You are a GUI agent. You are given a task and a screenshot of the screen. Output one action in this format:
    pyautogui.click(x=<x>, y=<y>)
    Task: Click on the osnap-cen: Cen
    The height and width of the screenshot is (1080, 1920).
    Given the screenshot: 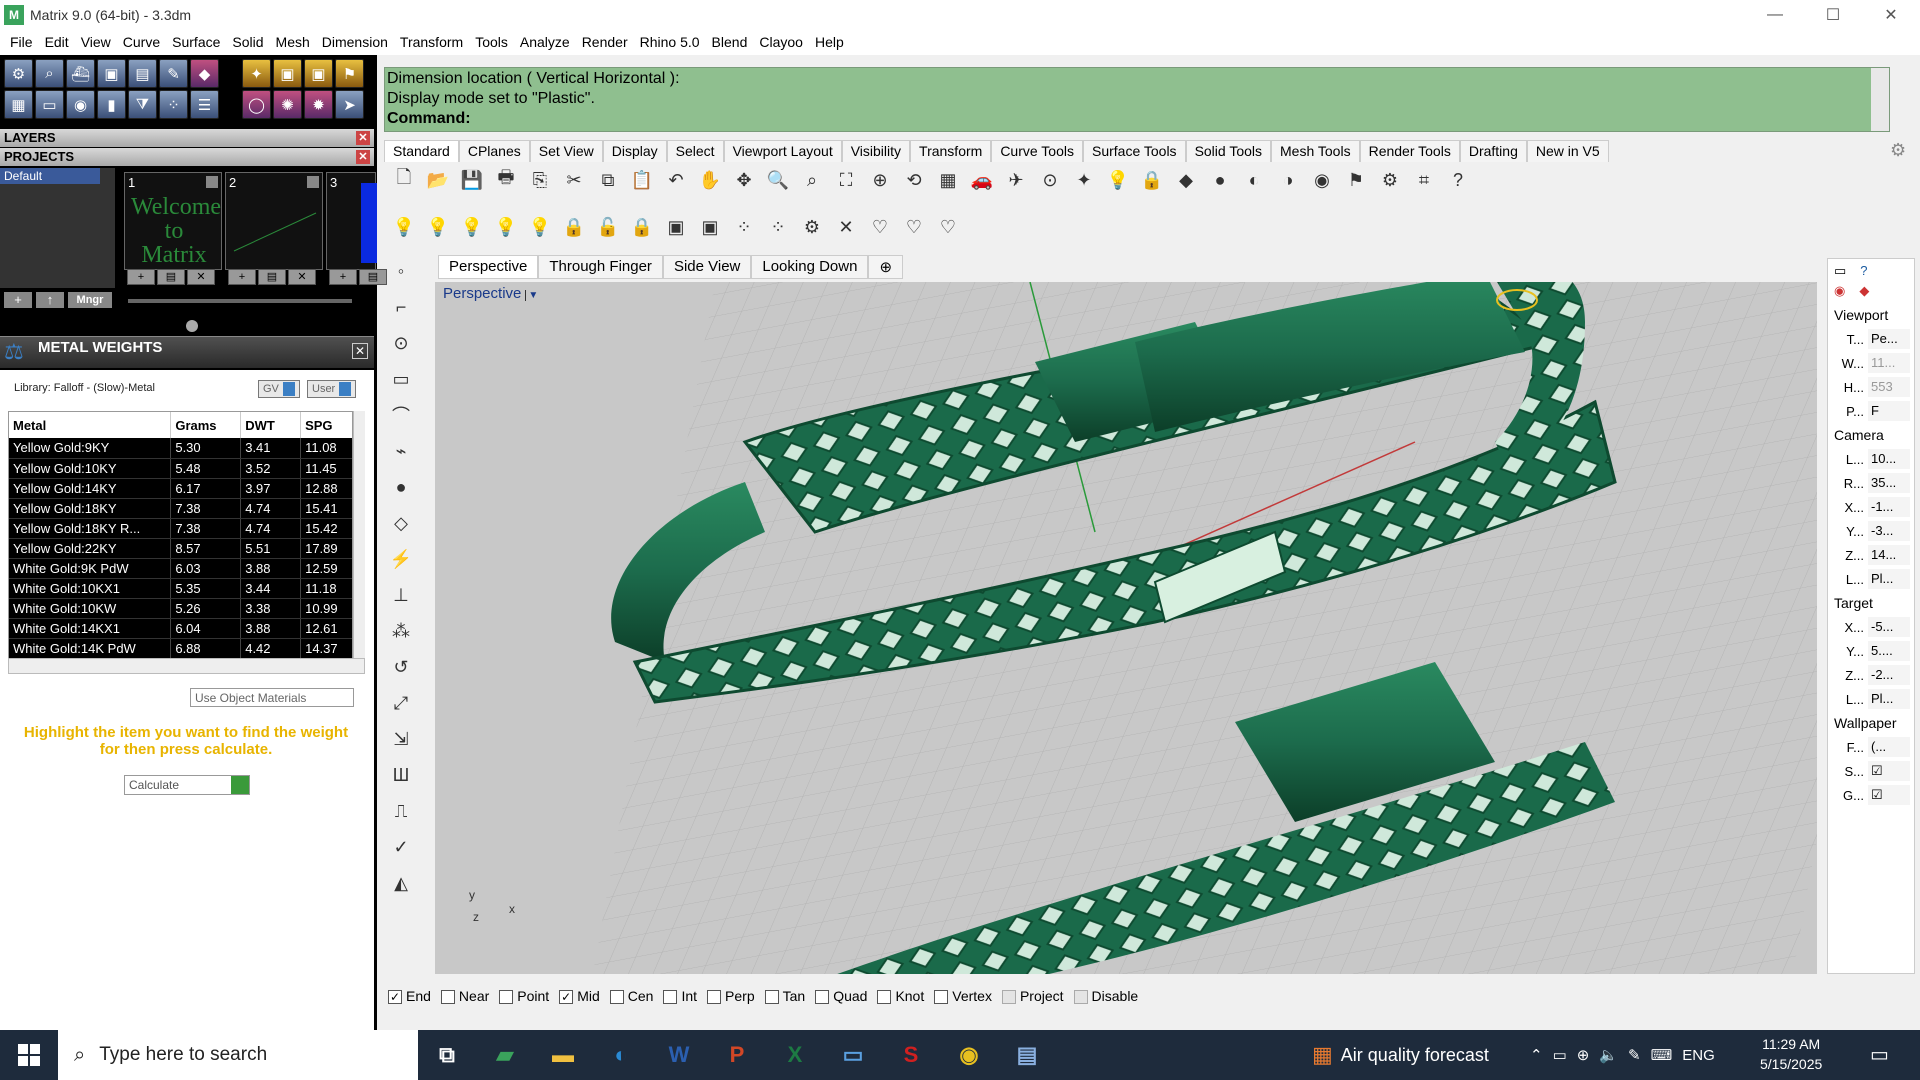 What is the action you would take?
    pyautogui.click(x=631, y=996)
    